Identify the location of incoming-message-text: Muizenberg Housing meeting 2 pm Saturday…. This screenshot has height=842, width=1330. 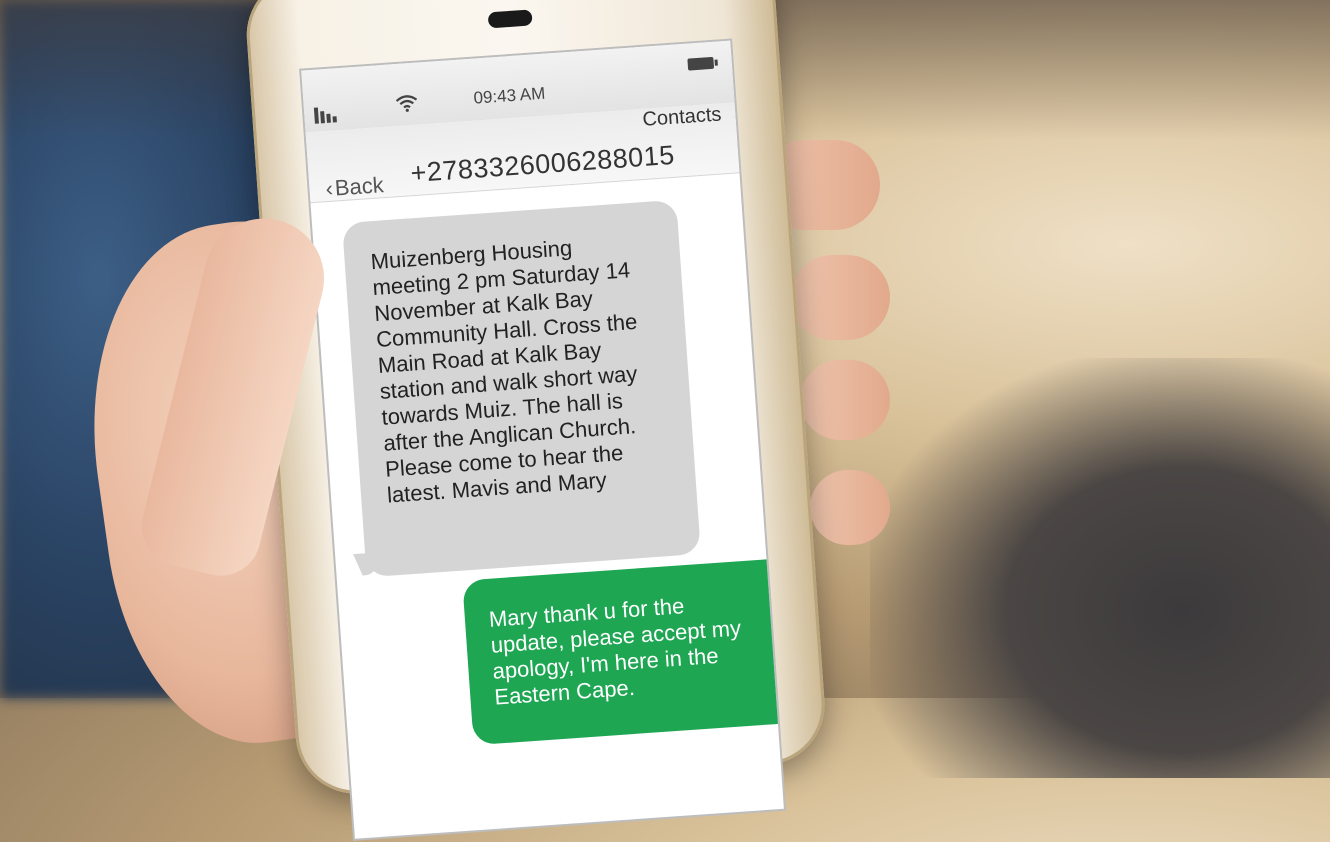
(504, 371).